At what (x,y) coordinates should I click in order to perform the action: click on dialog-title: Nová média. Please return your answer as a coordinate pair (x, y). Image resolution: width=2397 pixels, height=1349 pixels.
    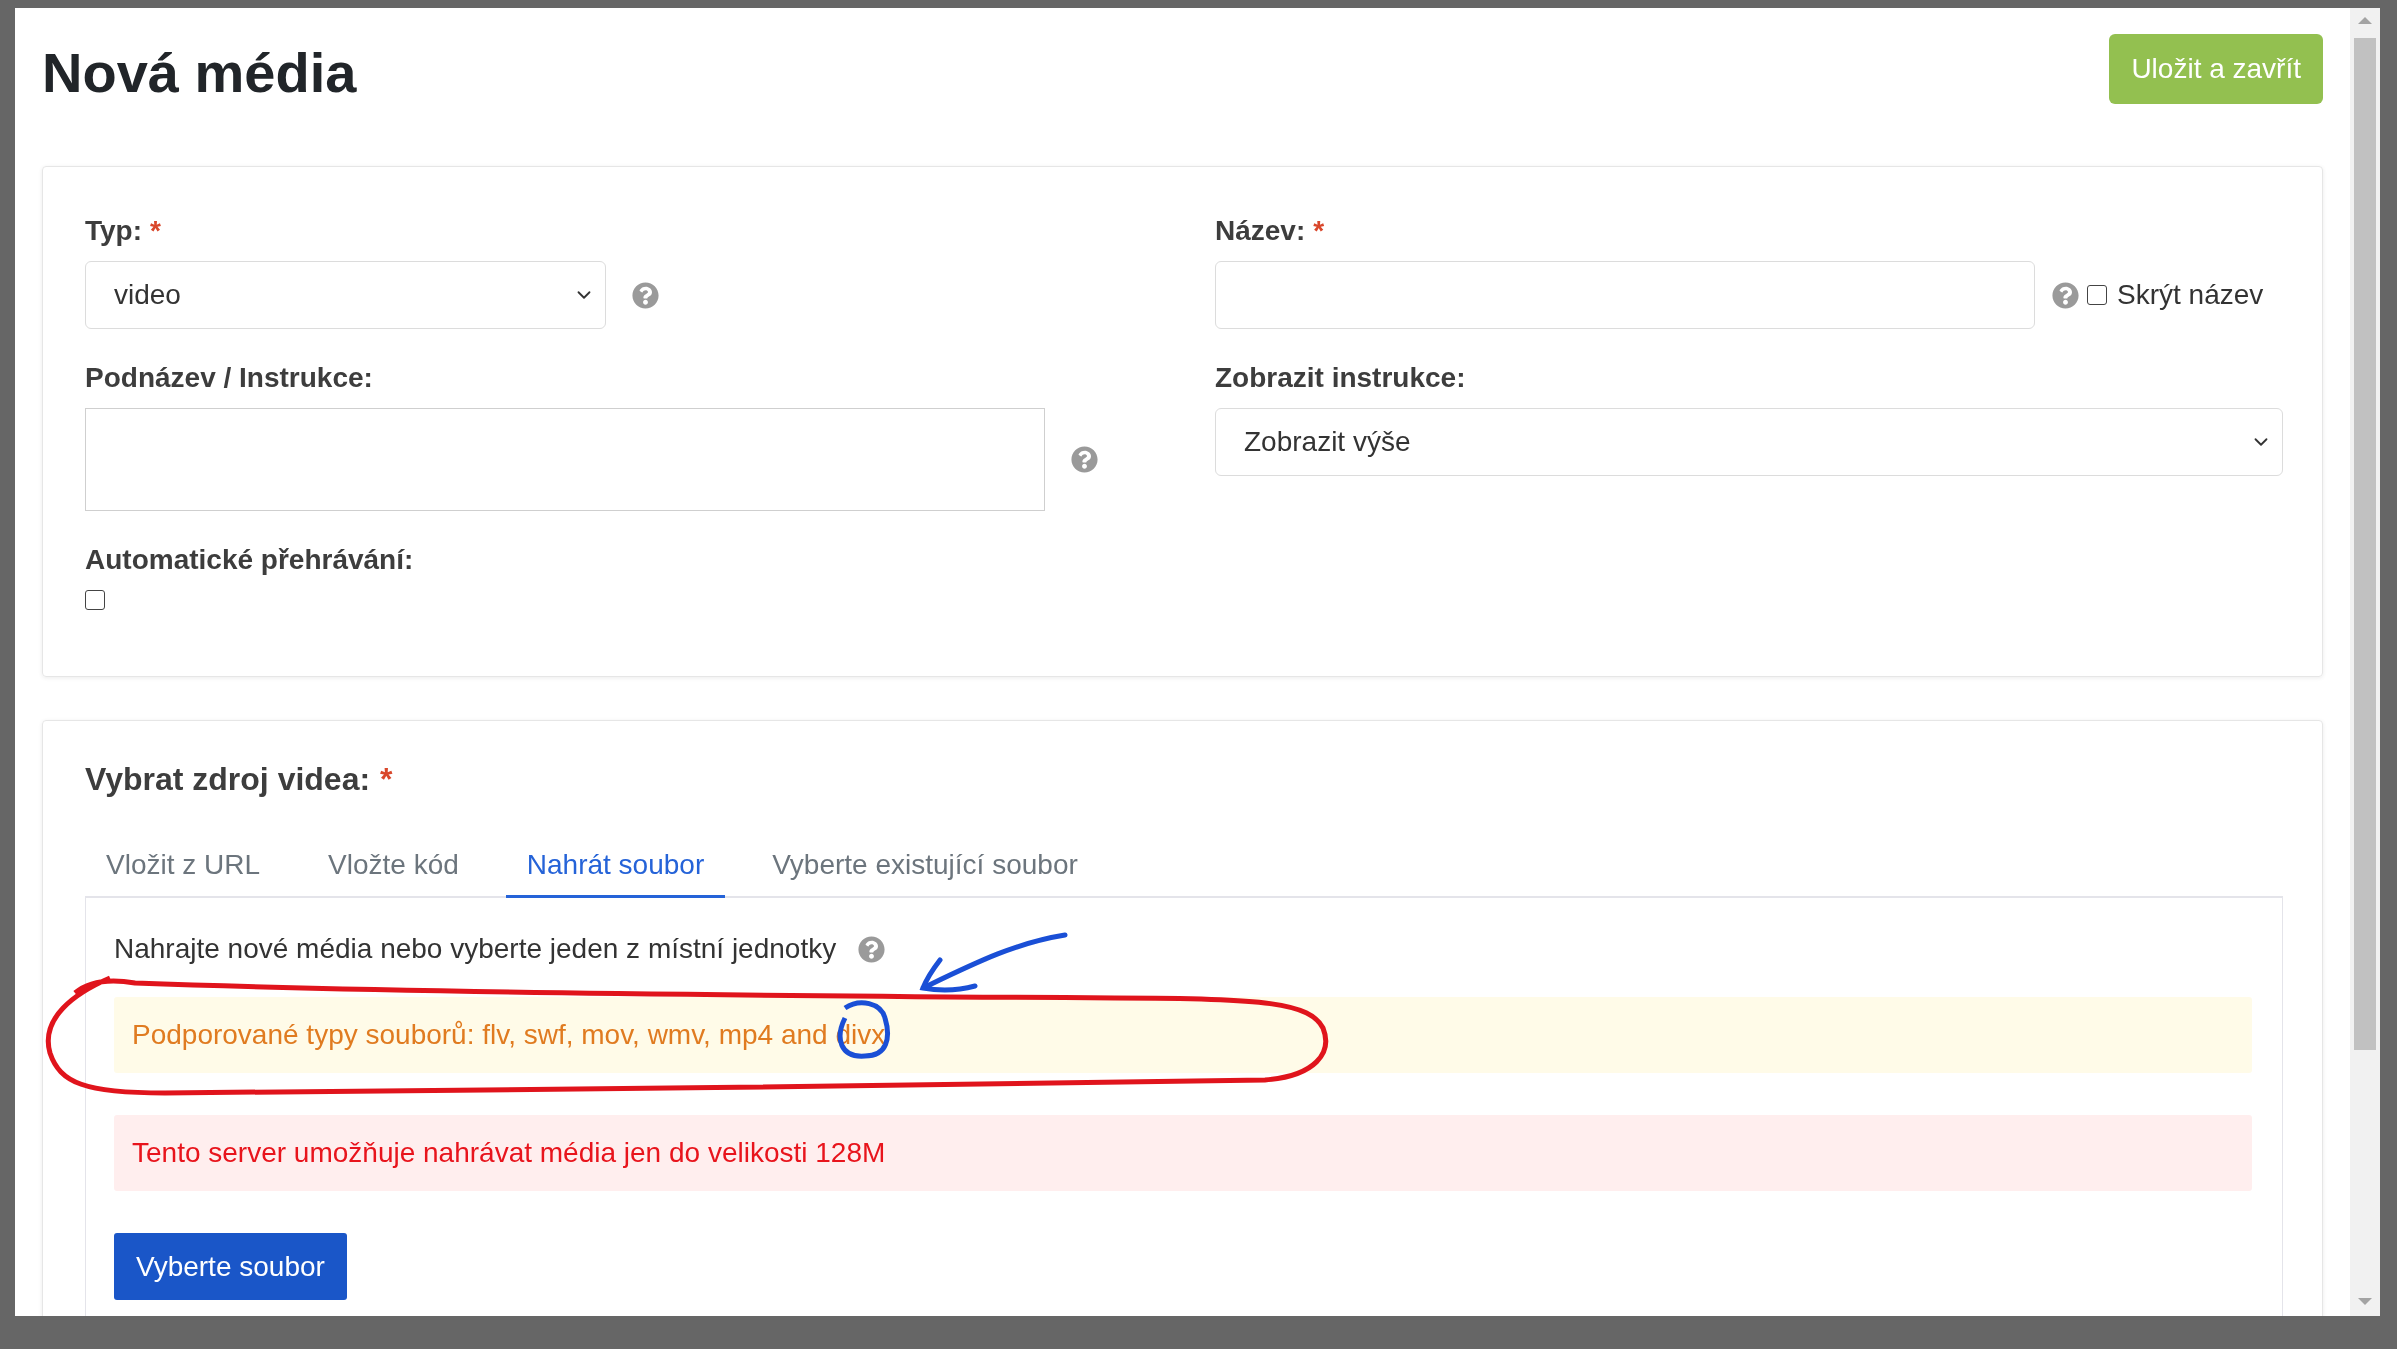
    Looking at the image, I should click on (199, 73).